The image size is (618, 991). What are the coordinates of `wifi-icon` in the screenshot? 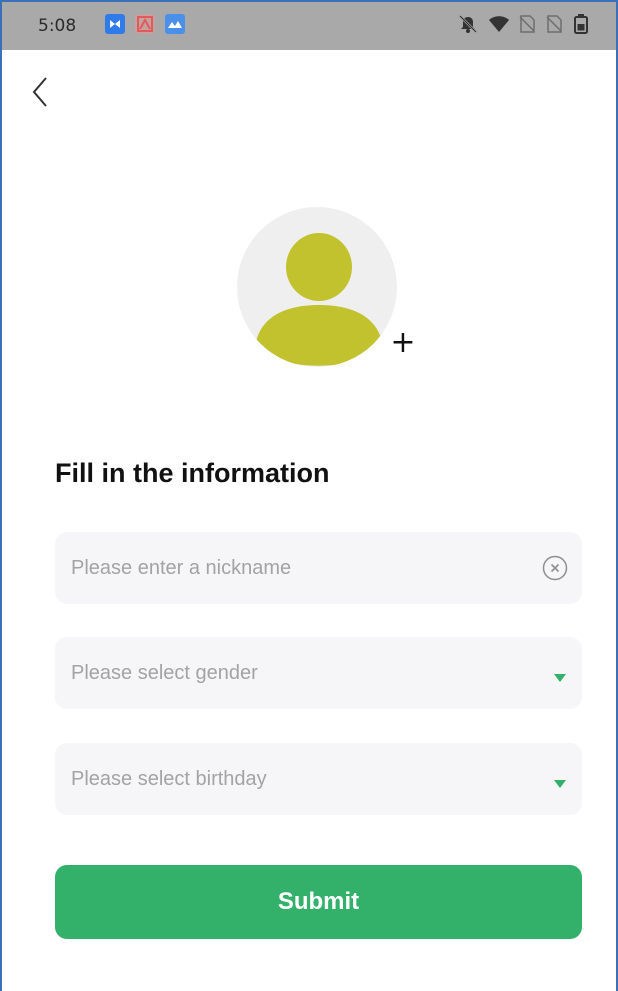 It's located at (498, 24).